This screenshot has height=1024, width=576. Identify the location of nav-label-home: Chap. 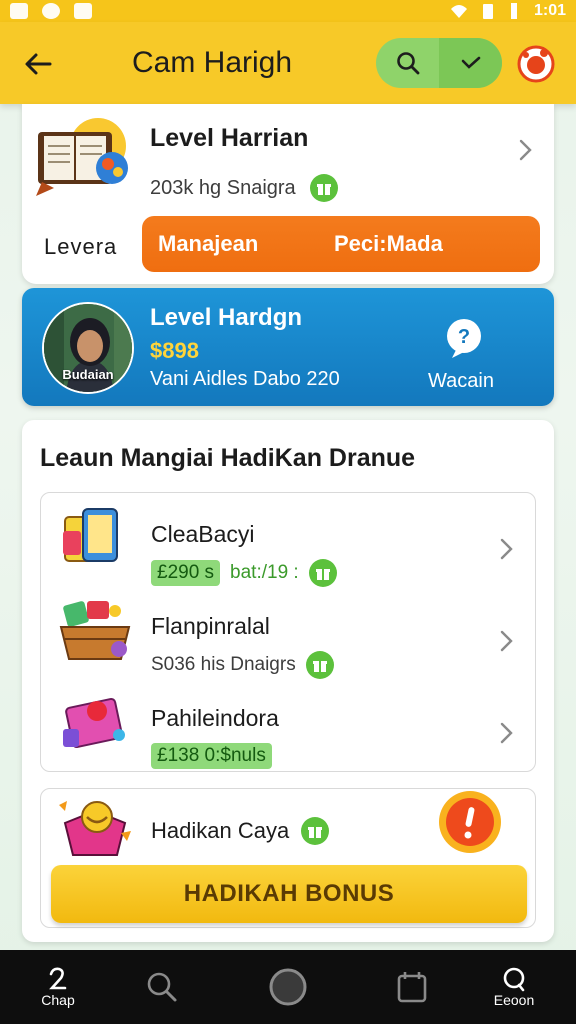
(58, 1000).